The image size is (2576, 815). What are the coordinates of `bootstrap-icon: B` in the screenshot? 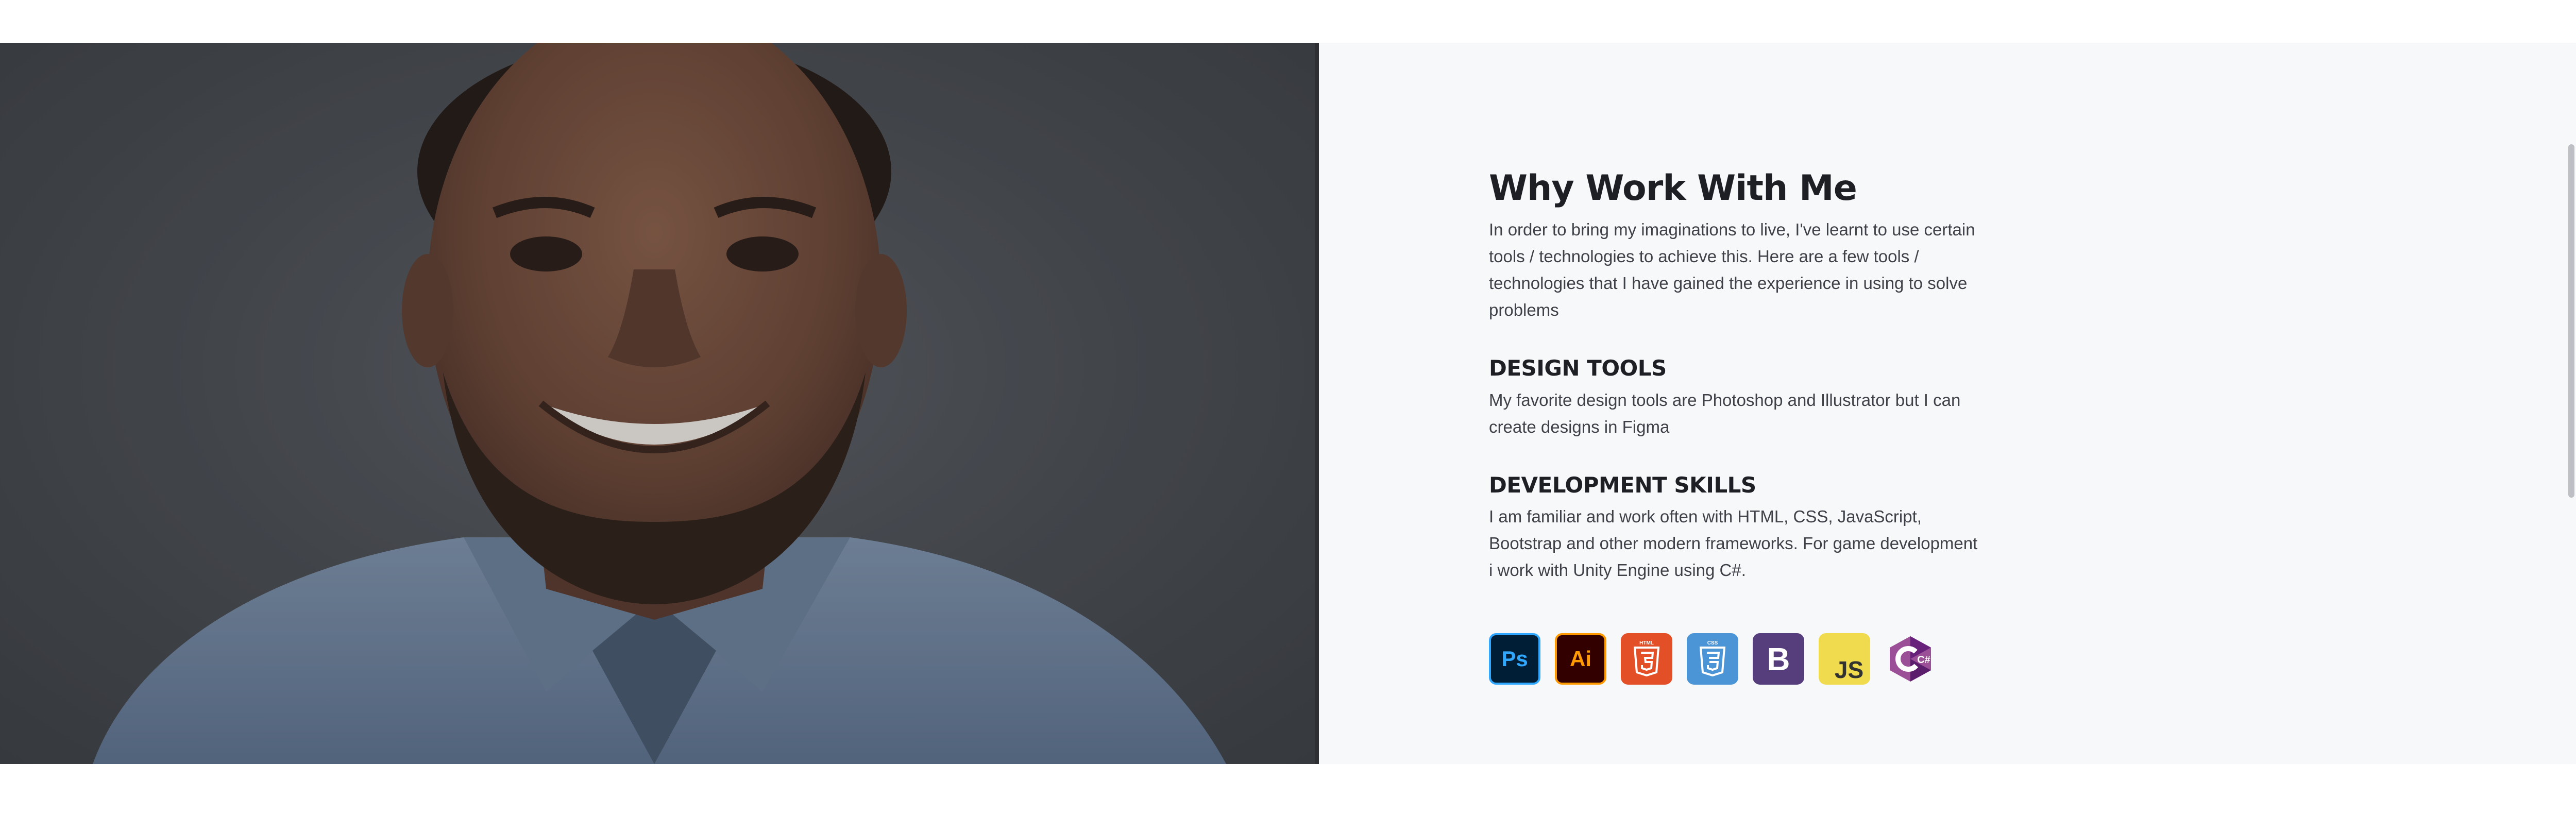 It's located at (1778, 659).